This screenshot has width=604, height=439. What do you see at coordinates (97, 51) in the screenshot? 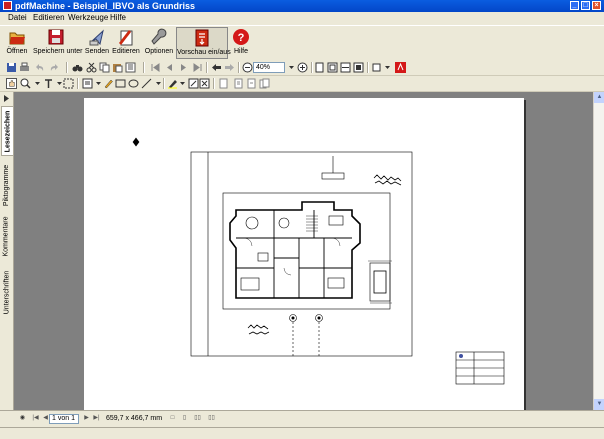
I see `send-label: Senden` at bounding box center [97, 51].